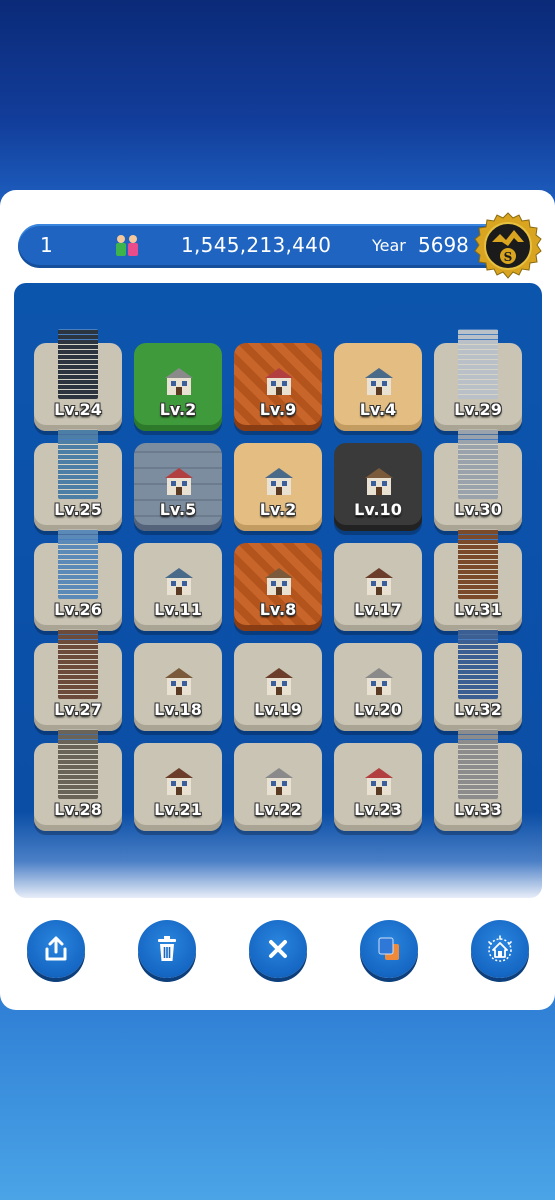 The width and height of the screenshot is (555, 1200). I want to click on building-tile: Lv.31, so click(478, 580).